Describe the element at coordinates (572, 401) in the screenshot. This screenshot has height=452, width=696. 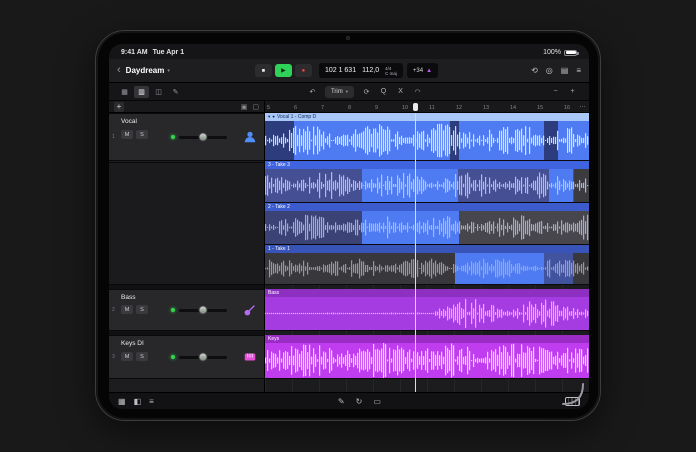
I see `onscreen-keyboard-icon` at that location.